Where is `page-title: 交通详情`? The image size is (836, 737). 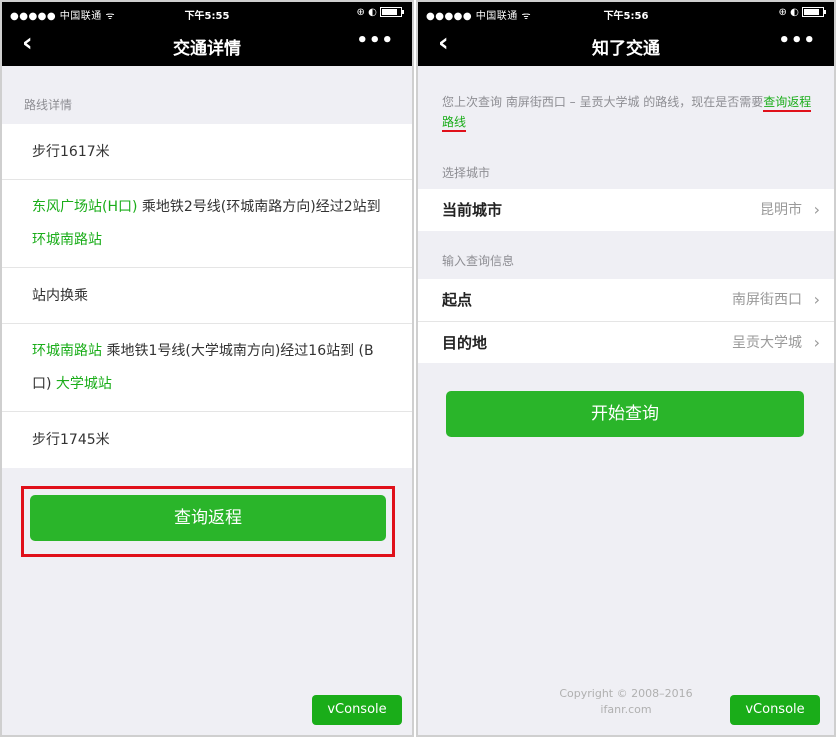 page-title: 交通详情 is located at coordinates (207, 49).